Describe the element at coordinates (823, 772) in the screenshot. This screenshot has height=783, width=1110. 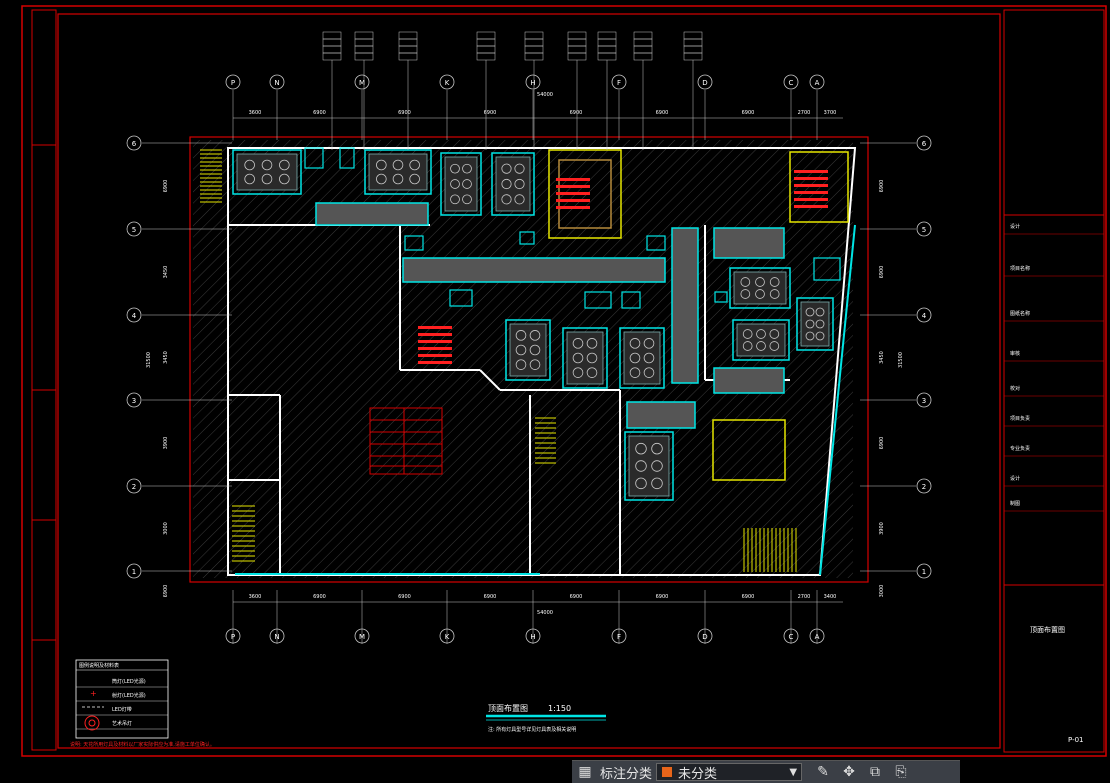
I see `edit-icon: ✎` at that location.